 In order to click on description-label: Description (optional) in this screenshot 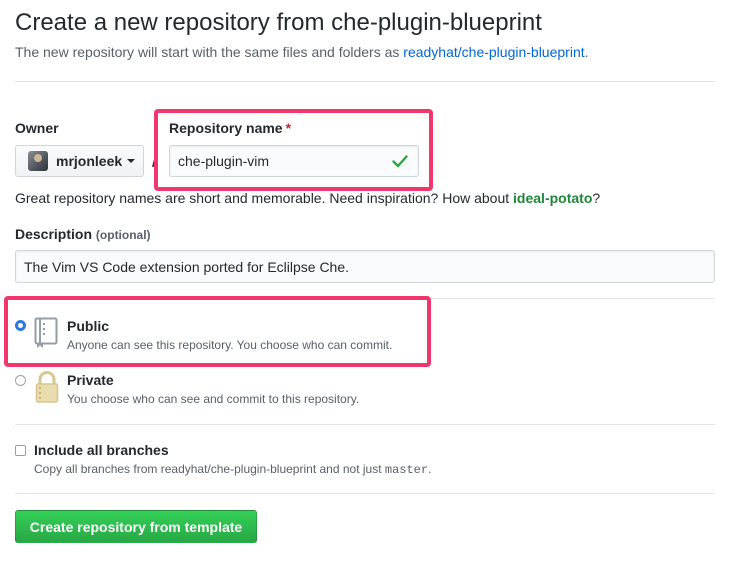, I will do `click(83, 234)`.